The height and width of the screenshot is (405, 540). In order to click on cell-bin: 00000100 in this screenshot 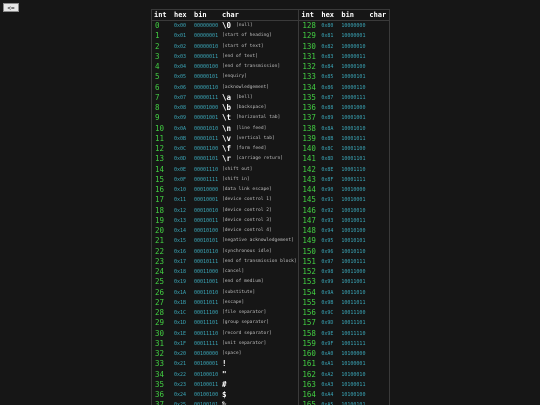, I will do `click(206, 67)`.